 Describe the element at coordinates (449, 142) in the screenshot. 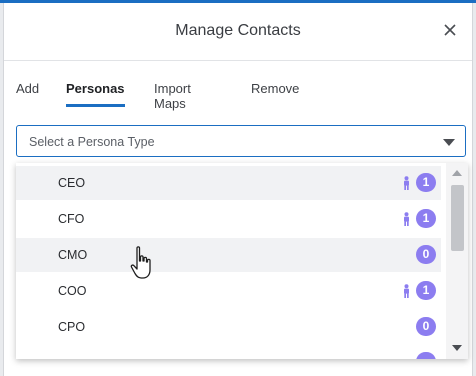

I see `chevron-down-icon` at that location.